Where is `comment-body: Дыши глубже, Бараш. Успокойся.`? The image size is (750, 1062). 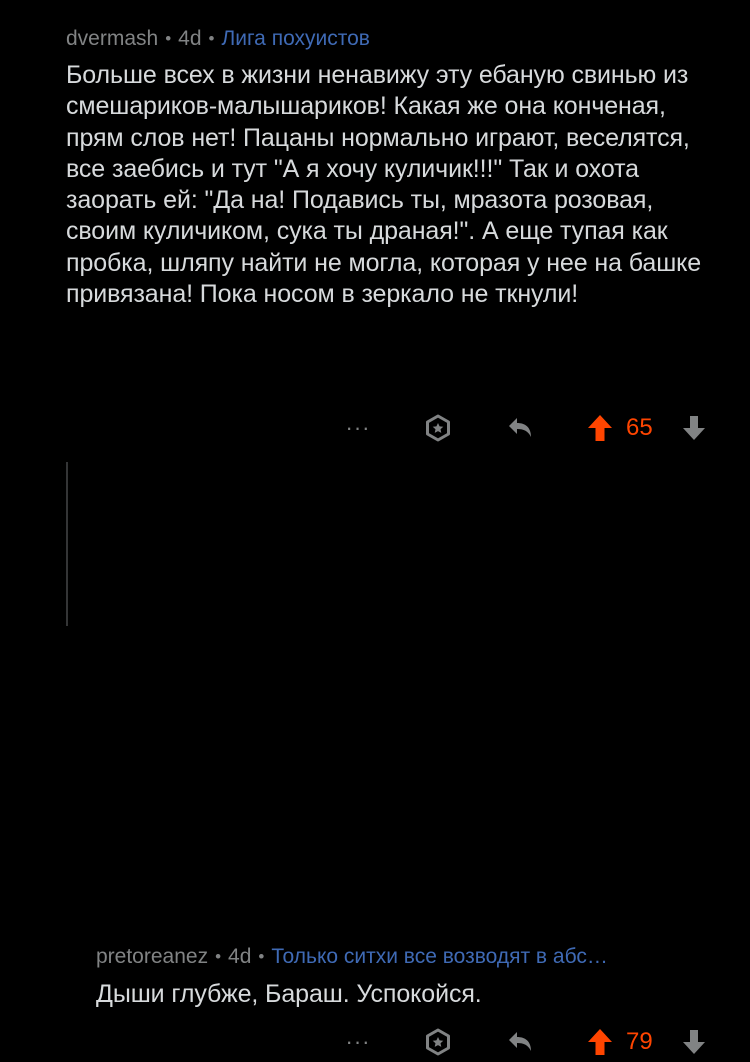
comment-body: Дыши глубже, Бараш. Успокойся. is located at coordinates (289, 994).